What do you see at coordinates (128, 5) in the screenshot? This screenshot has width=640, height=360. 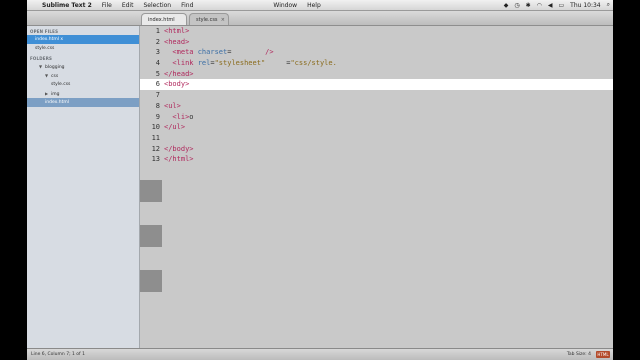 I see `menu-edit: Edit` at bounding box center [128, 5].